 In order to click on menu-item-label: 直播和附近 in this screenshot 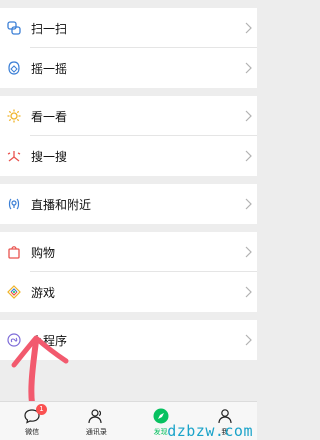, I will do `click(61, 204)`.